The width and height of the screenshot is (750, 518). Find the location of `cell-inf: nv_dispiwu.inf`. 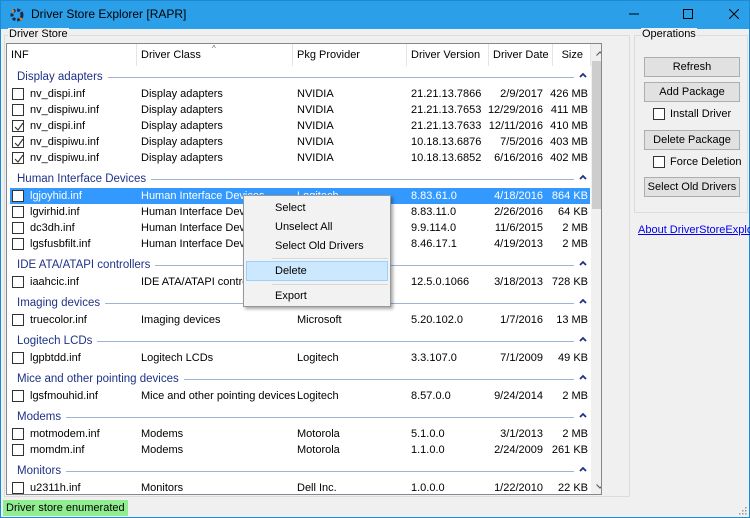

cell-inf: nv_dispiwu.inf is located at coordinates (65, 110).